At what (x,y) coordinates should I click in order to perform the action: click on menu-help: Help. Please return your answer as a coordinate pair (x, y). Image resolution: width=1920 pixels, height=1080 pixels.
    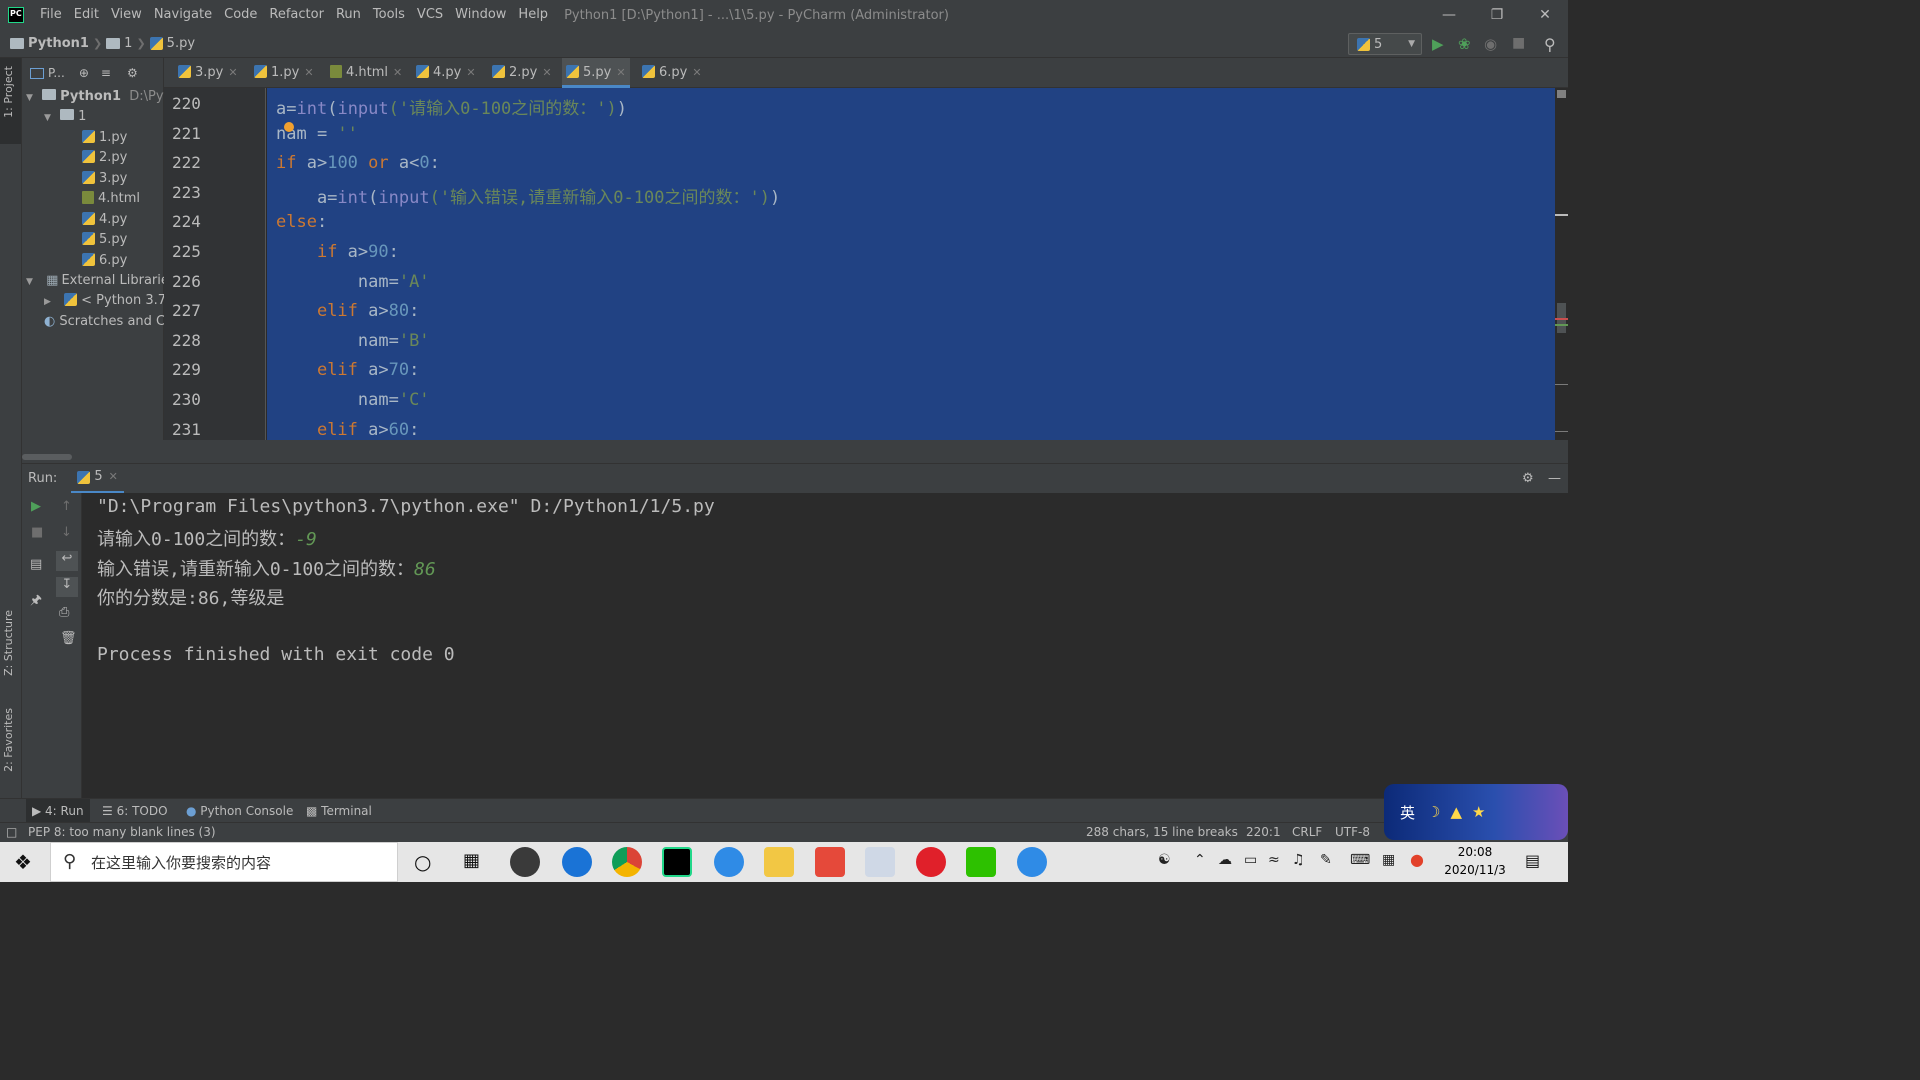
    Looking at the image, I should click on (533, 15).